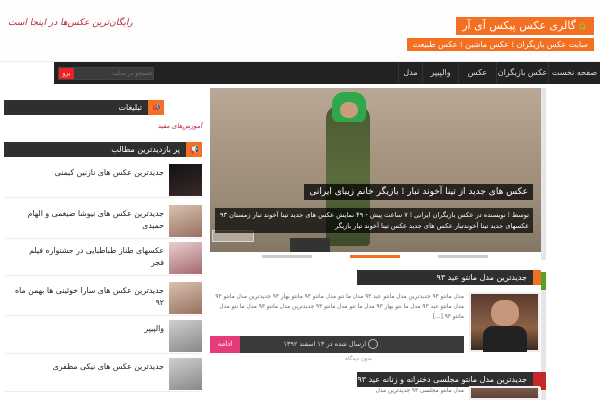 The width and height of the screenshot is (600, 400). What do you see at coordinates (225, 350) in the screenshot?
I see `read-more-button: ادامه مطلب` at bounding box center [225, 350].